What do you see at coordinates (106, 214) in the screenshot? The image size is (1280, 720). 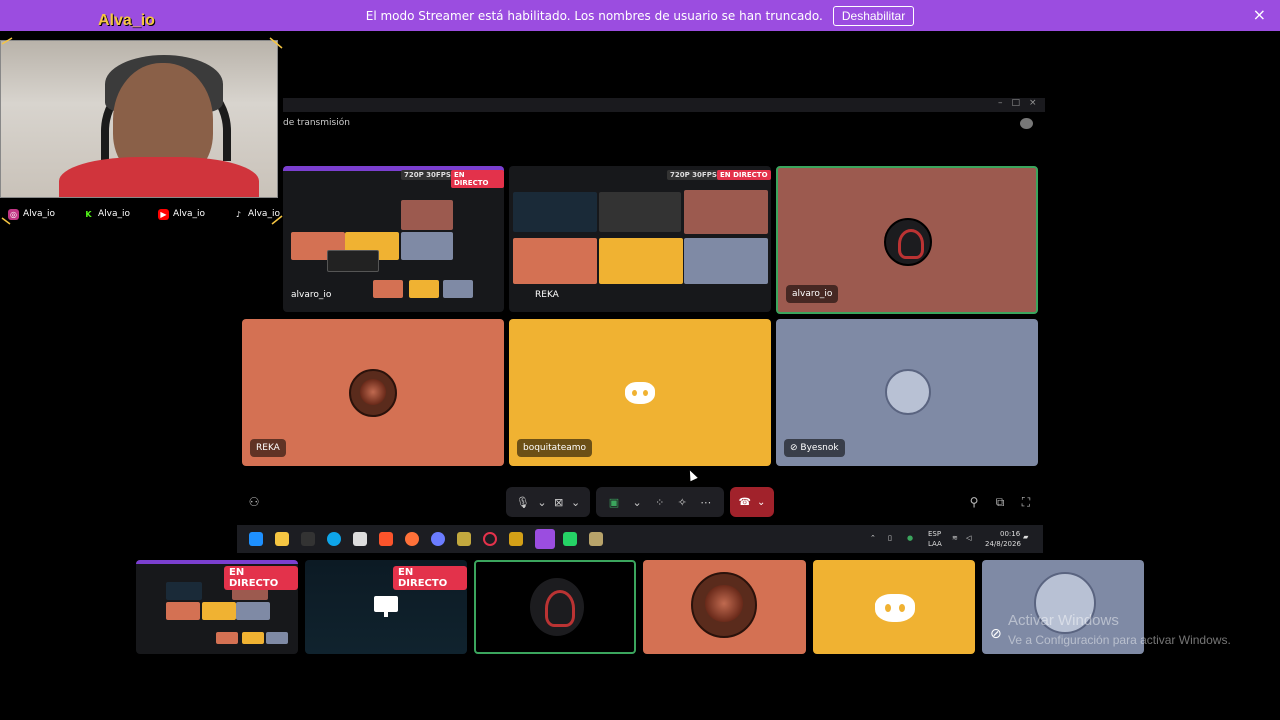 I see `social-kick: K Alva_io` at bounding box center [106, 214].